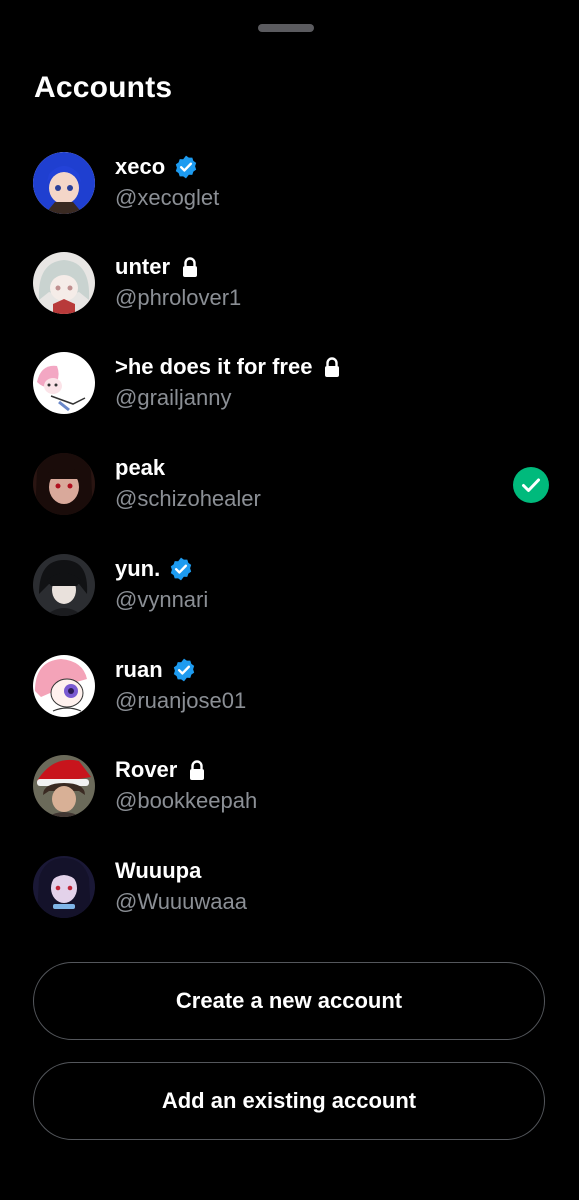 The height and width of the screenshot is (1200, 579). I want to click on account-row: Wuuupa @Wuuuwaaa, so click(289, 905).